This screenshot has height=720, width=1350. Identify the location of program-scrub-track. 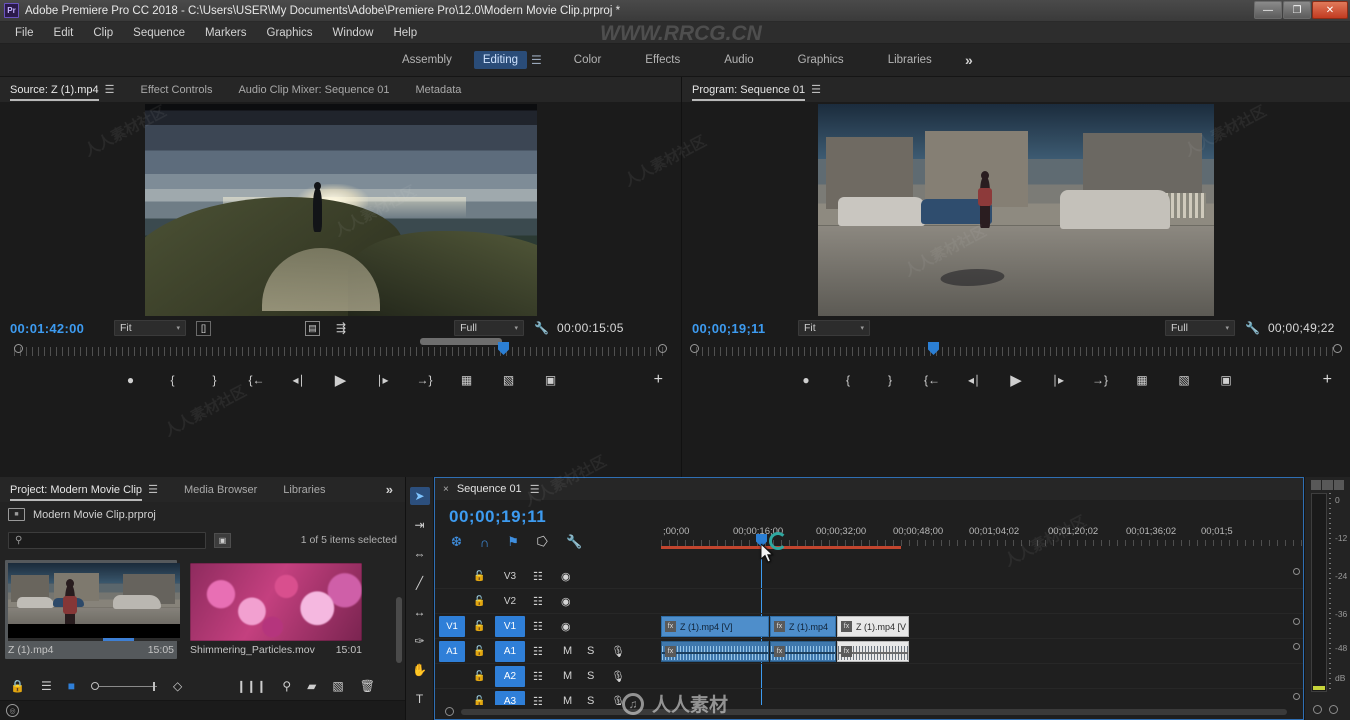
(1016, 349).